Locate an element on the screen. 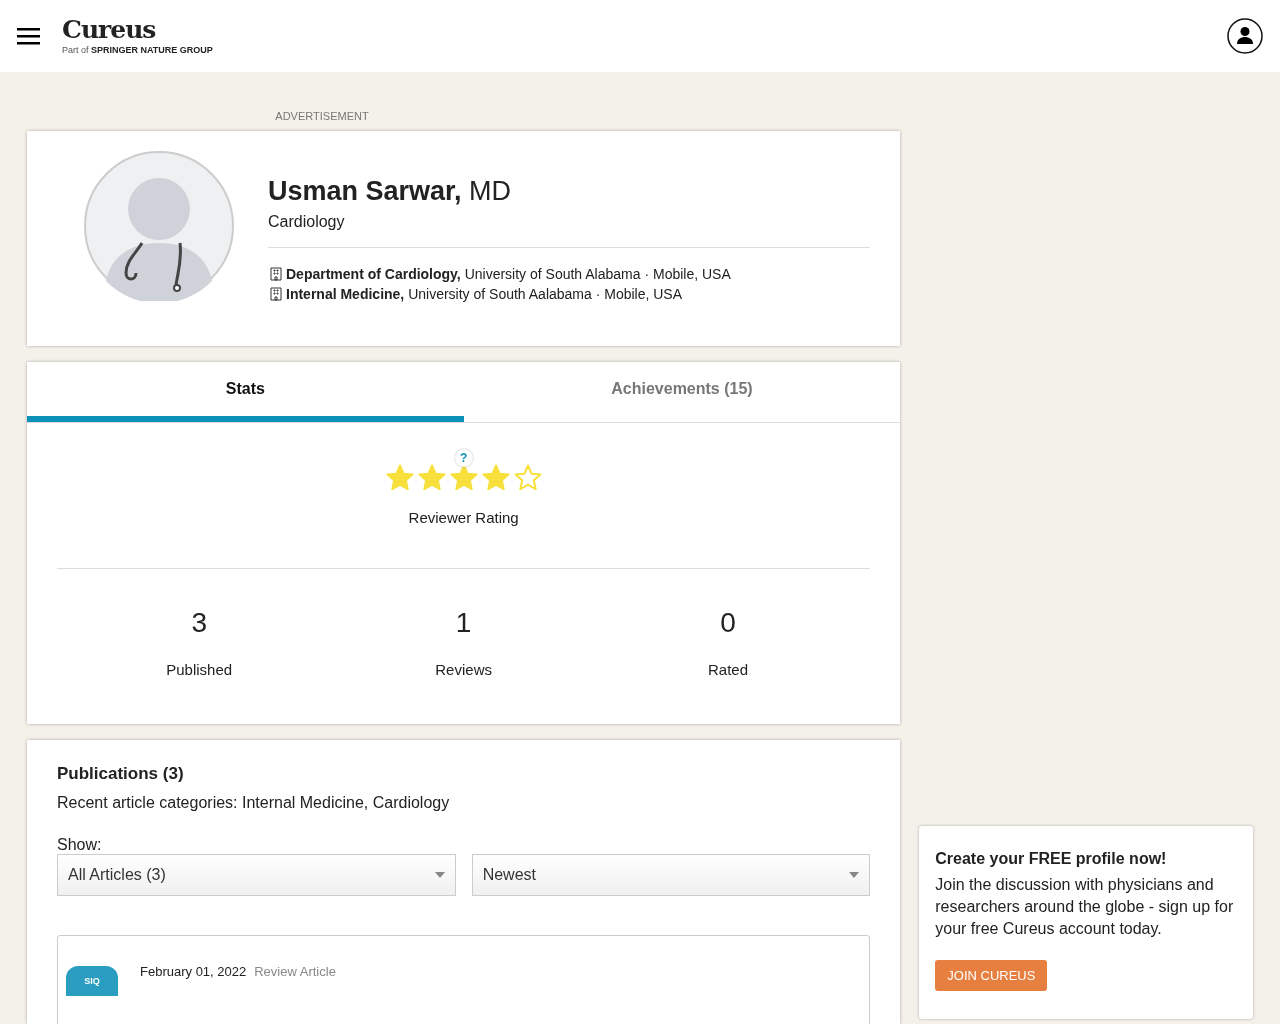 The height and width of the screenshot is (1024, 1280). filter-dropdown: Newest is located at coordinates (671, 875).